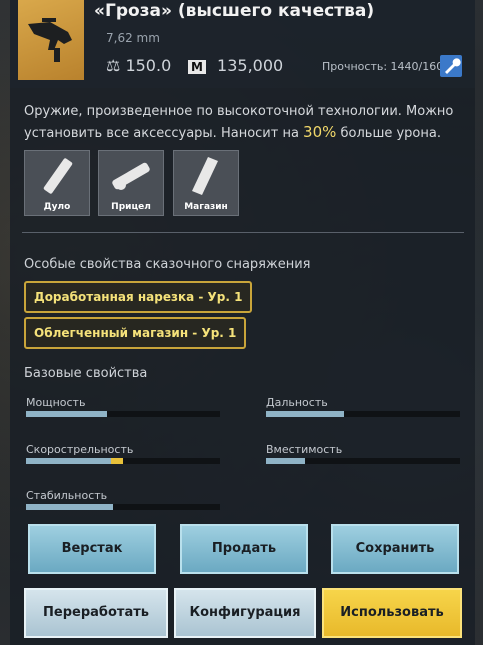 This screenshot has height=645, width=483. I want to click on slot-scope: Прицел, so click(131, 183).